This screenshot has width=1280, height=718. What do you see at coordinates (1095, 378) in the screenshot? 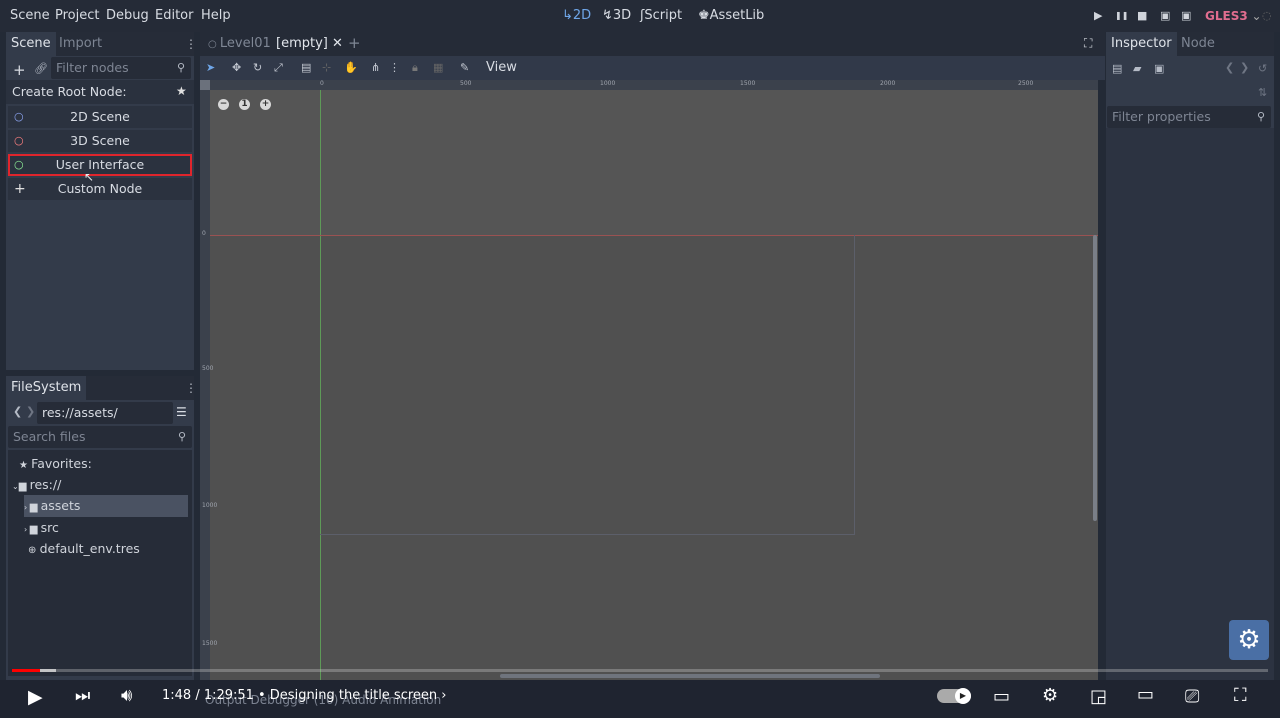
I see `vertical-scrollbar` at bounding box center [1095, 378].